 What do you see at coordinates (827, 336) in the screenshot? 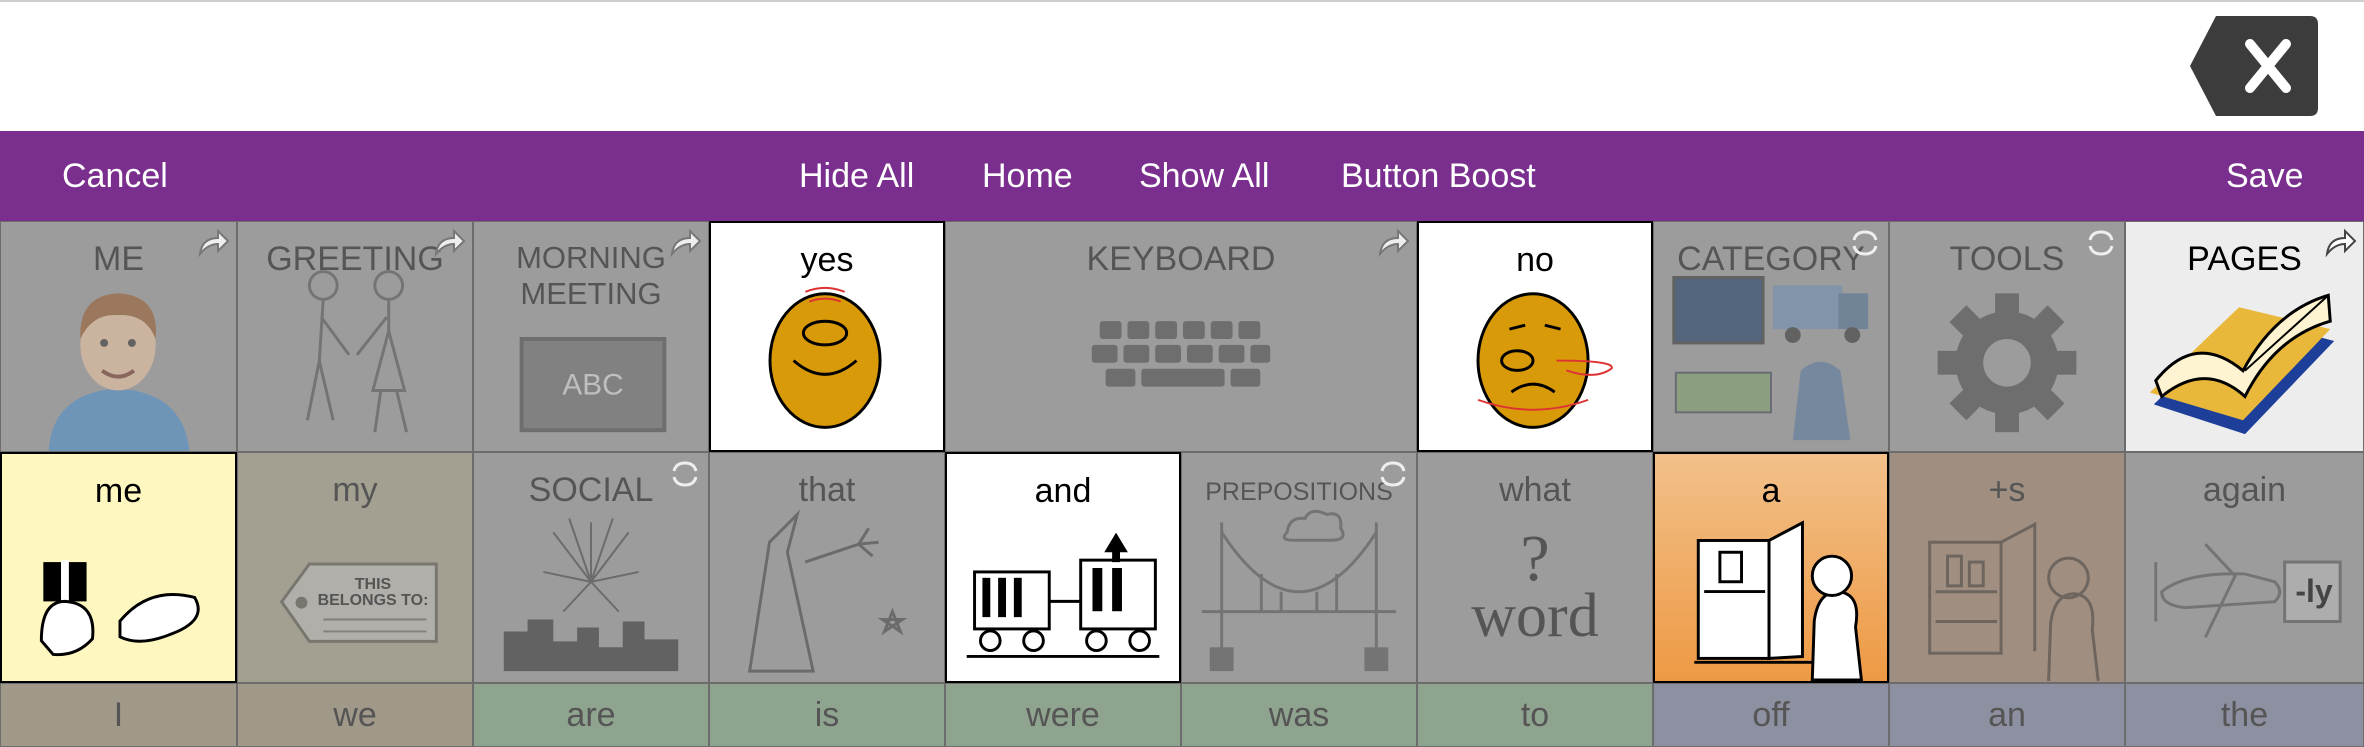
I see `grid-button-yes: yes` at bounding box center [827, 336].